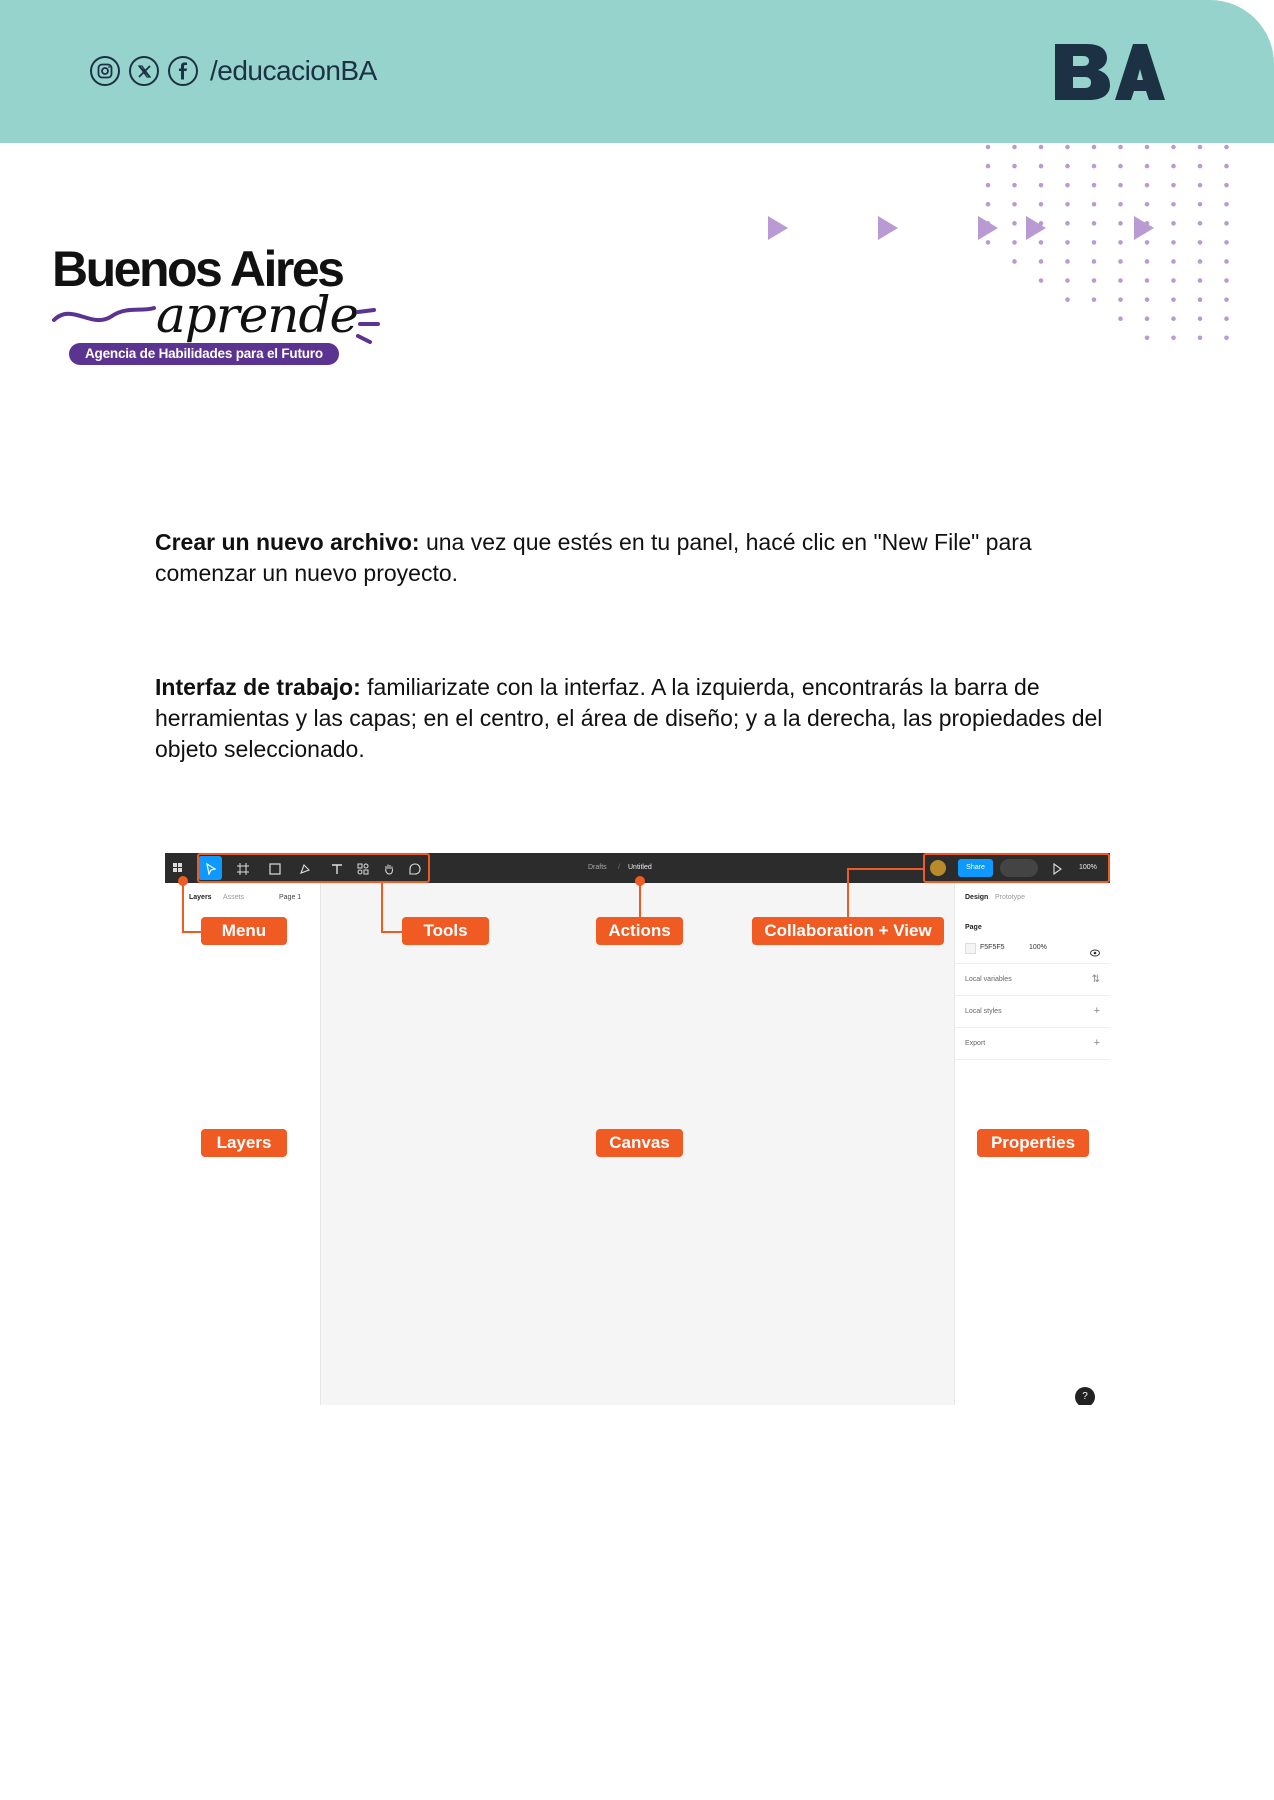 The image size is (1274, 1800). Describe the element at coordinates (1110, 72) in the screenshot. I see `ba-logo` at that location.